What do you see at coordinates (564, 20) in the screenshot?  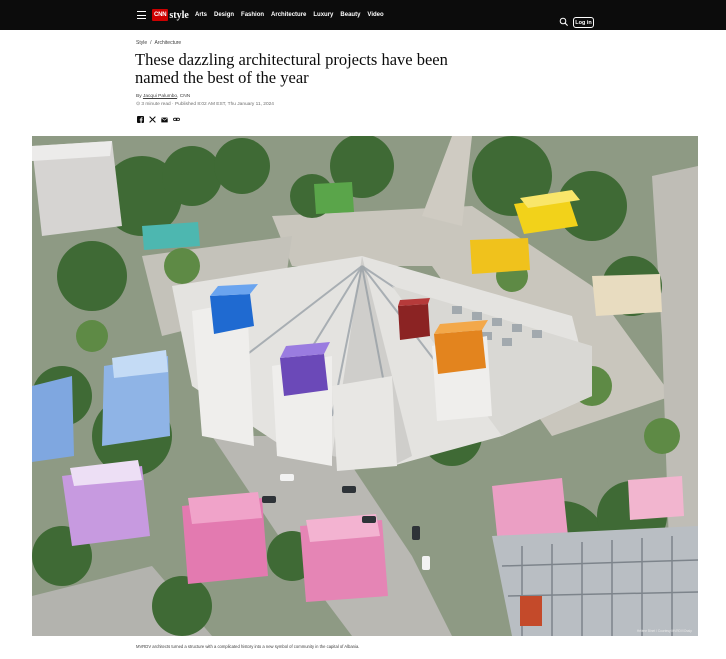 I see `search-icon` at bounding box center [564, 20].